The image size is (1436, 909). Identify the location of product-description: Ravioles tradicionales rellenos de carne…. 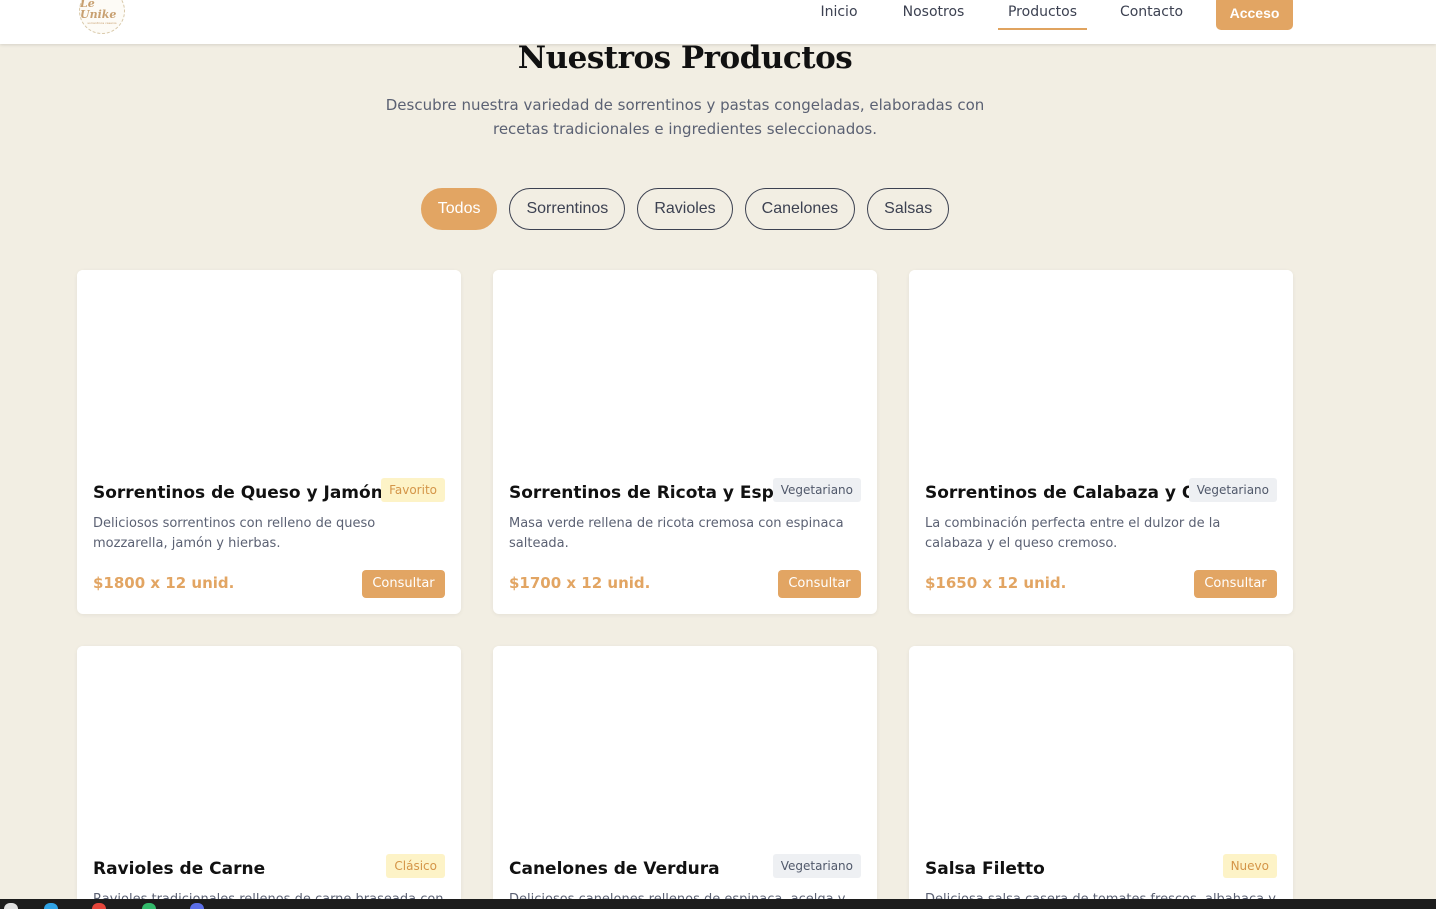
(269, 894).